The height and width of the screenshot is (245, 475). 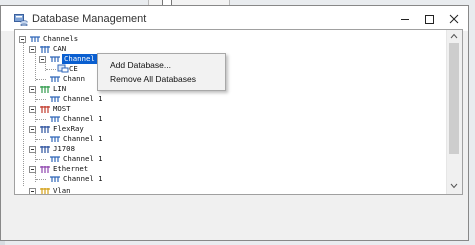 I want to click on can-bus-icon, so click(x=45, y=49).